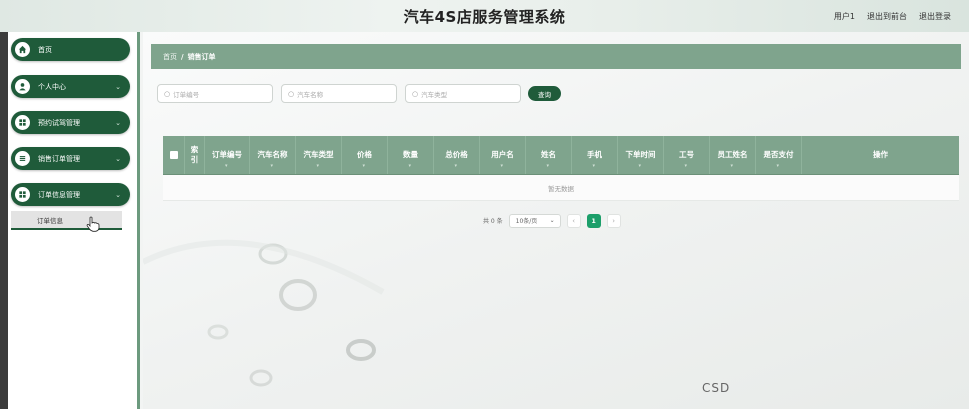  Describe the element at coordinates (70, 49) in the screenshot. I see `sidebar-item-home: 首页` at that location.